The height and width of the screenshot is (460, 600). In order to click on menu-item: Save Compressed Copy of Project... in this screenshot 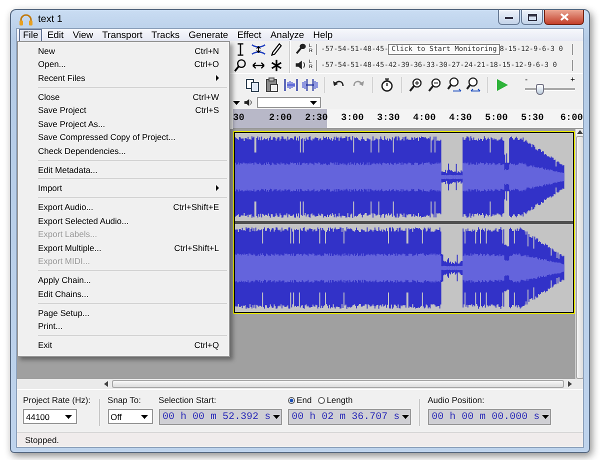, I will do `click(128, 137)`.